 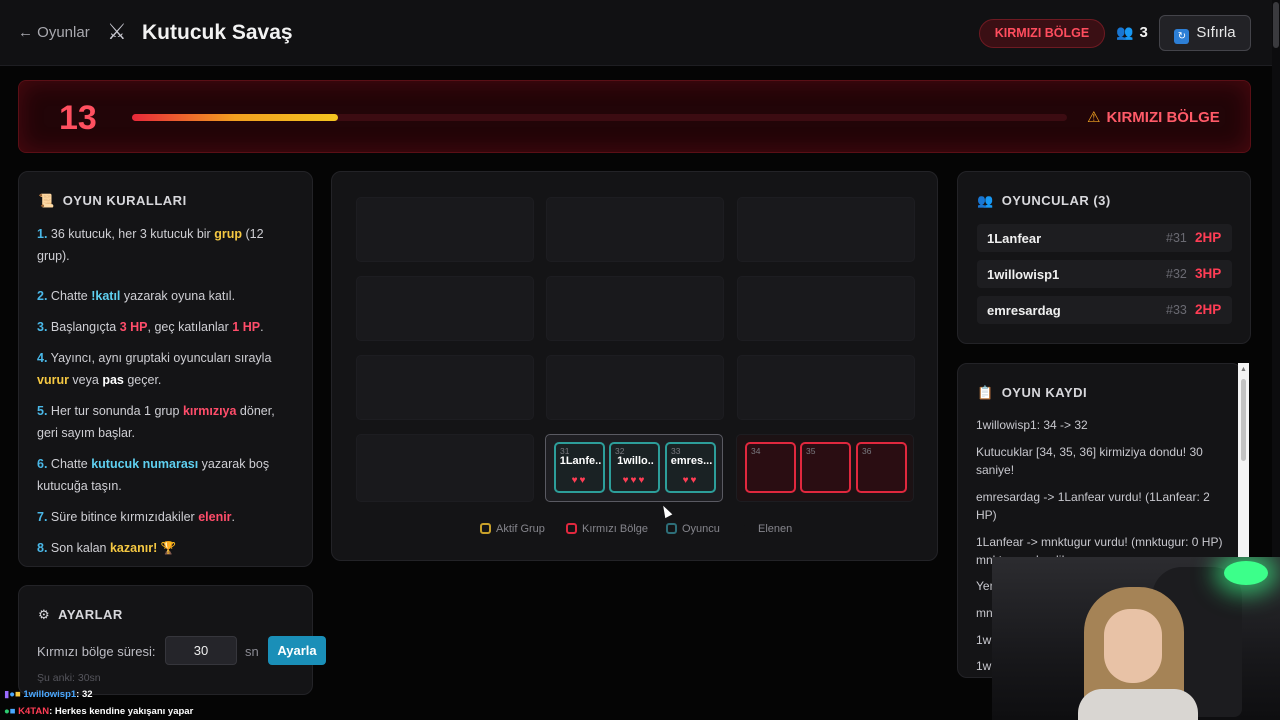 I want to click on rule-highlight: kutucuk numarası, so click(x=145, y=464).